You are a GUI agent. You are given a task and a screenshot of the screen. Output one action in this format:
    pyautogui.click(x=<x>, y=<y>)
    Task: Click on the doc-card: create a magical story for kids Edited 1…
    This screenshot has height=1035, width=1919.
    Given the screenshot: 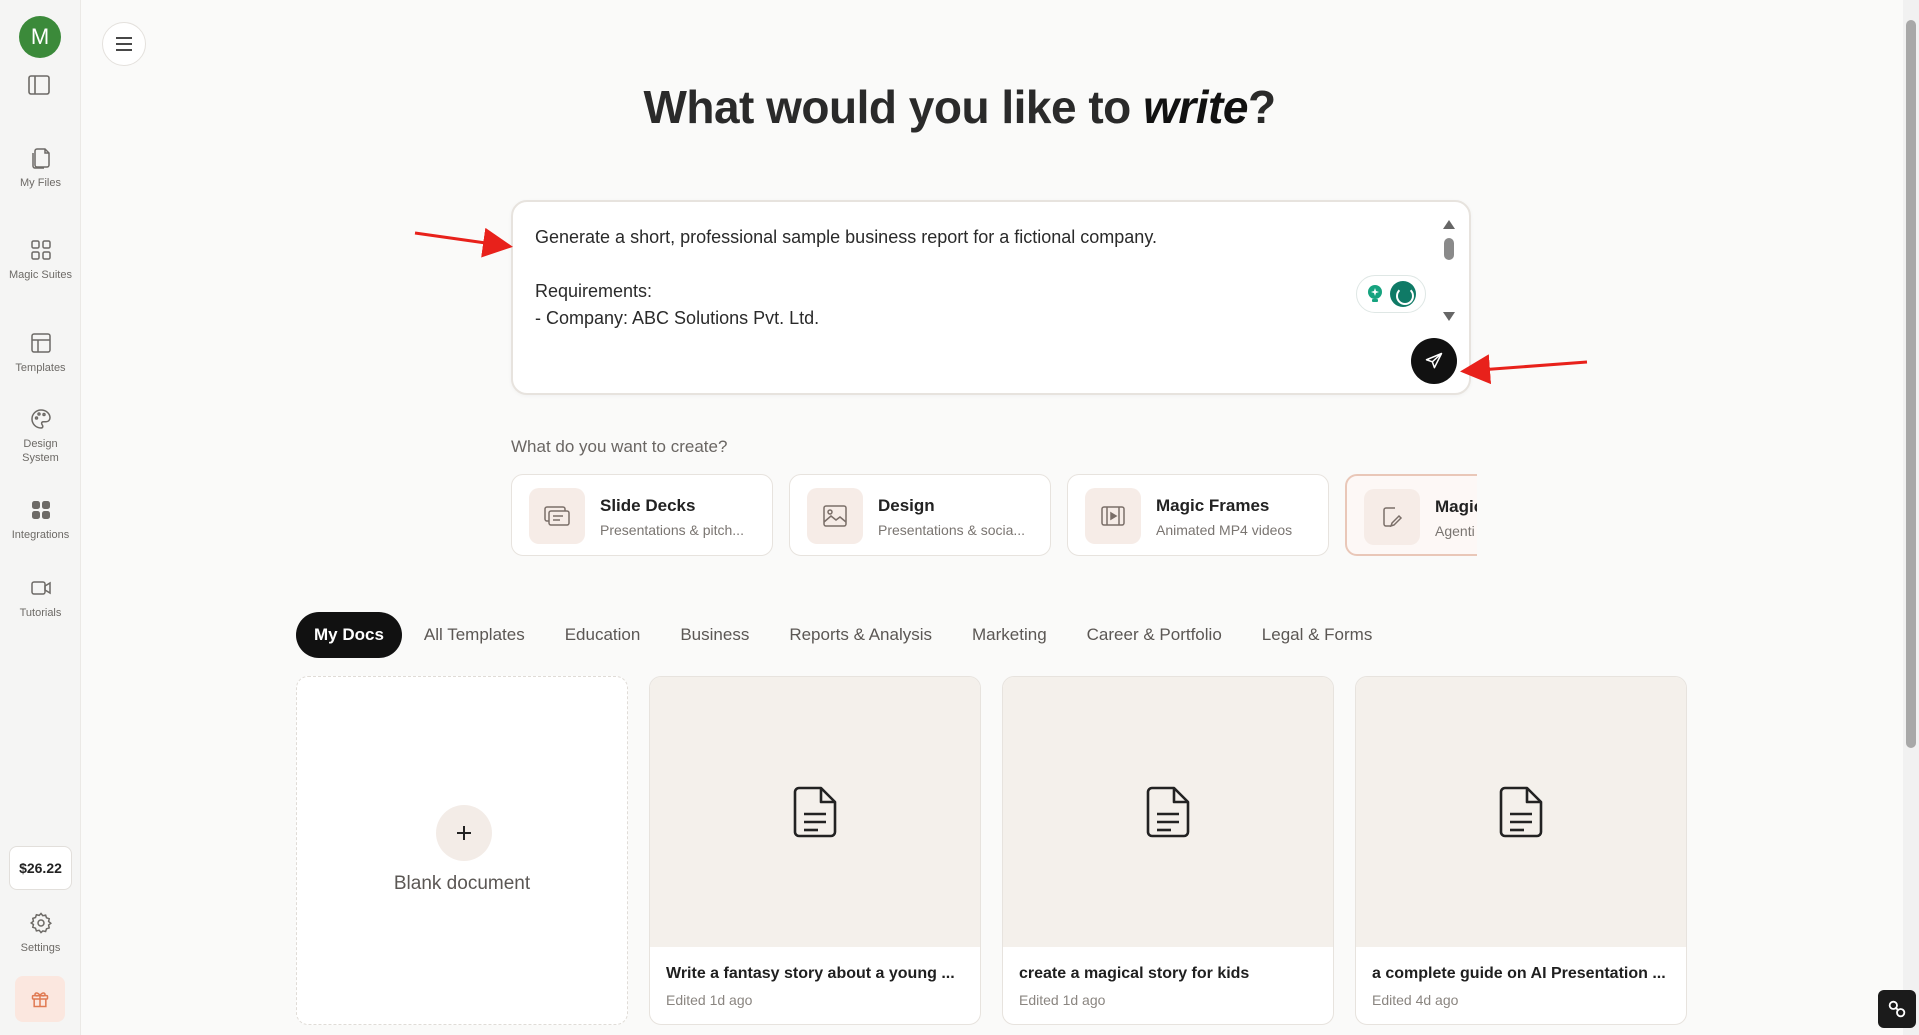 What is the action you would take?
    pyautogui.click(x=1168, y=850)
    